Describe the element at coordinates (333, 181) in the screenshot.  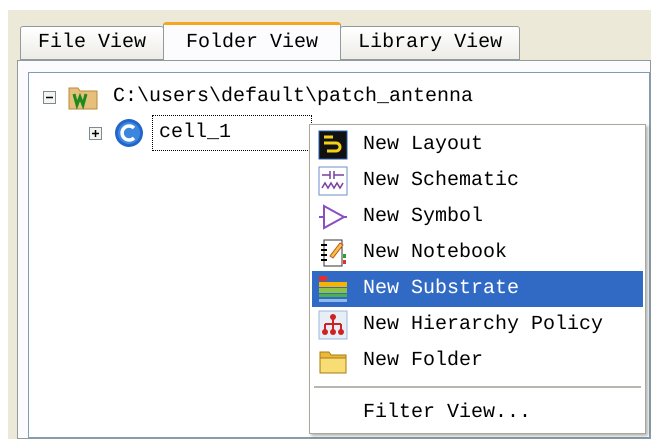
I see `schematic-icon` at that location.